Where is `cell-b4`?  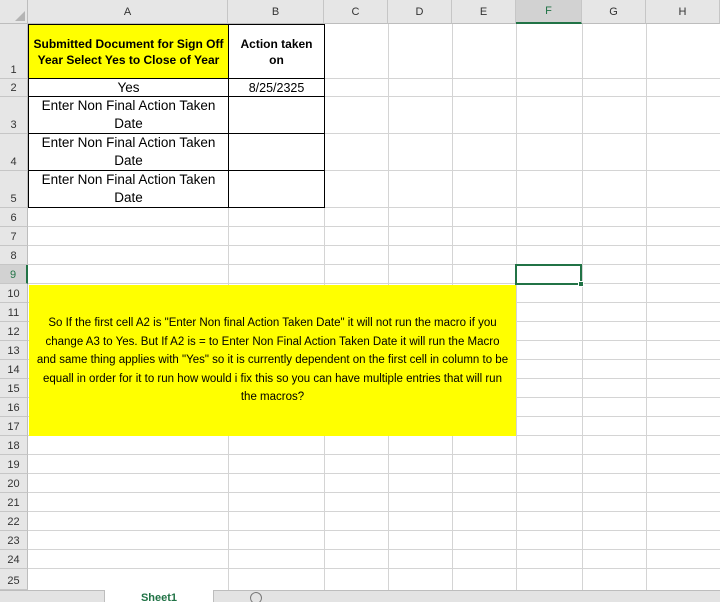
cell-b4 is located at coordinates (276, 152).